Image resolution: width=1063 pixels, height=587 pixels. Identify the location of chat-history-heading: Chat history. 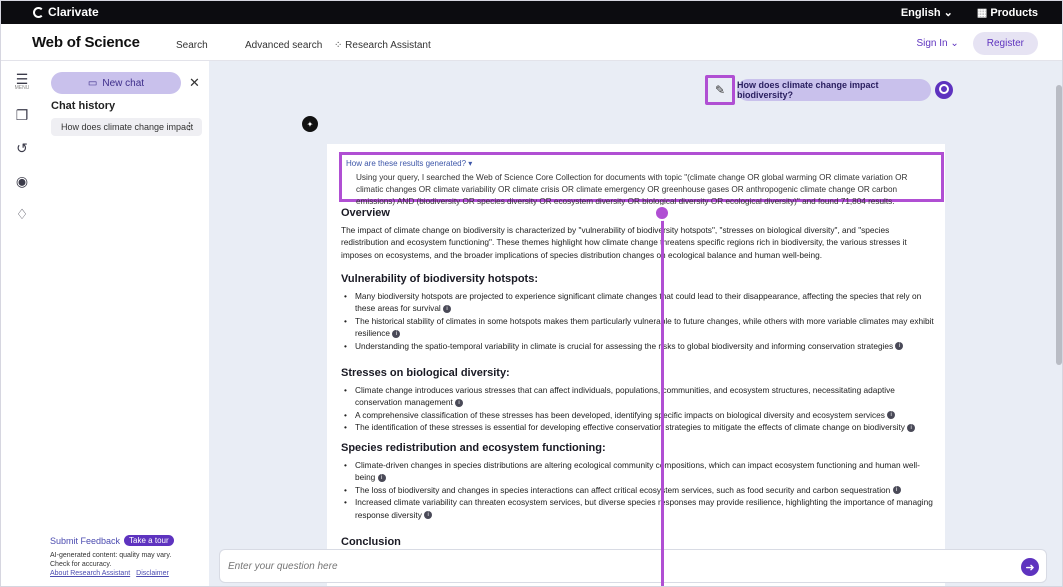
(83, 106).